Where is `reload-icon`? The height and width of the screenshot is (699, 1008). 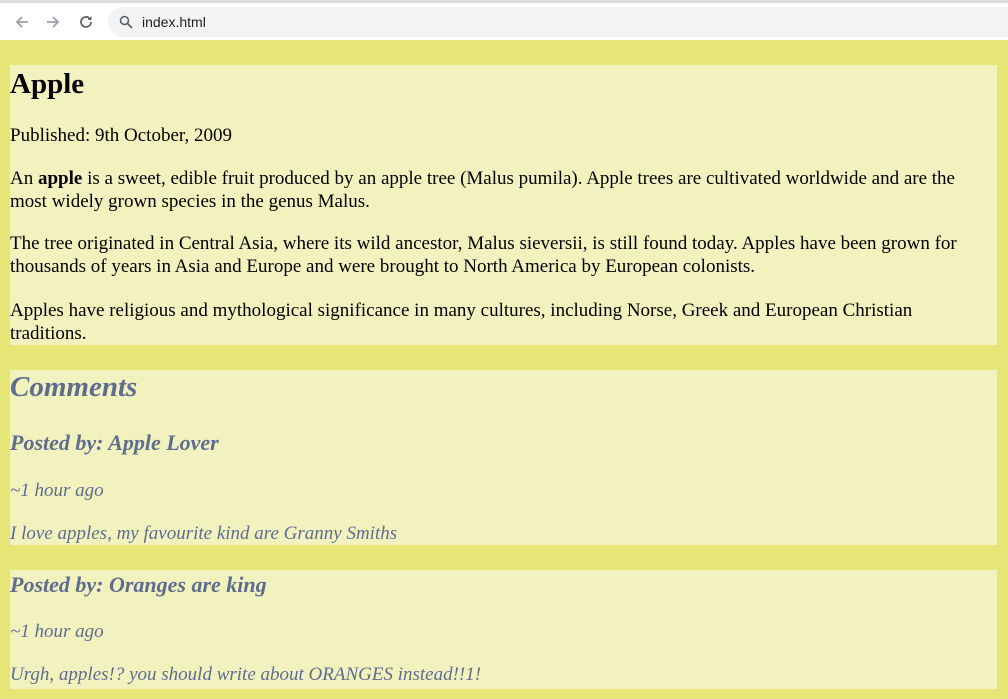 reload-icon is located at coordinates (86, 22).